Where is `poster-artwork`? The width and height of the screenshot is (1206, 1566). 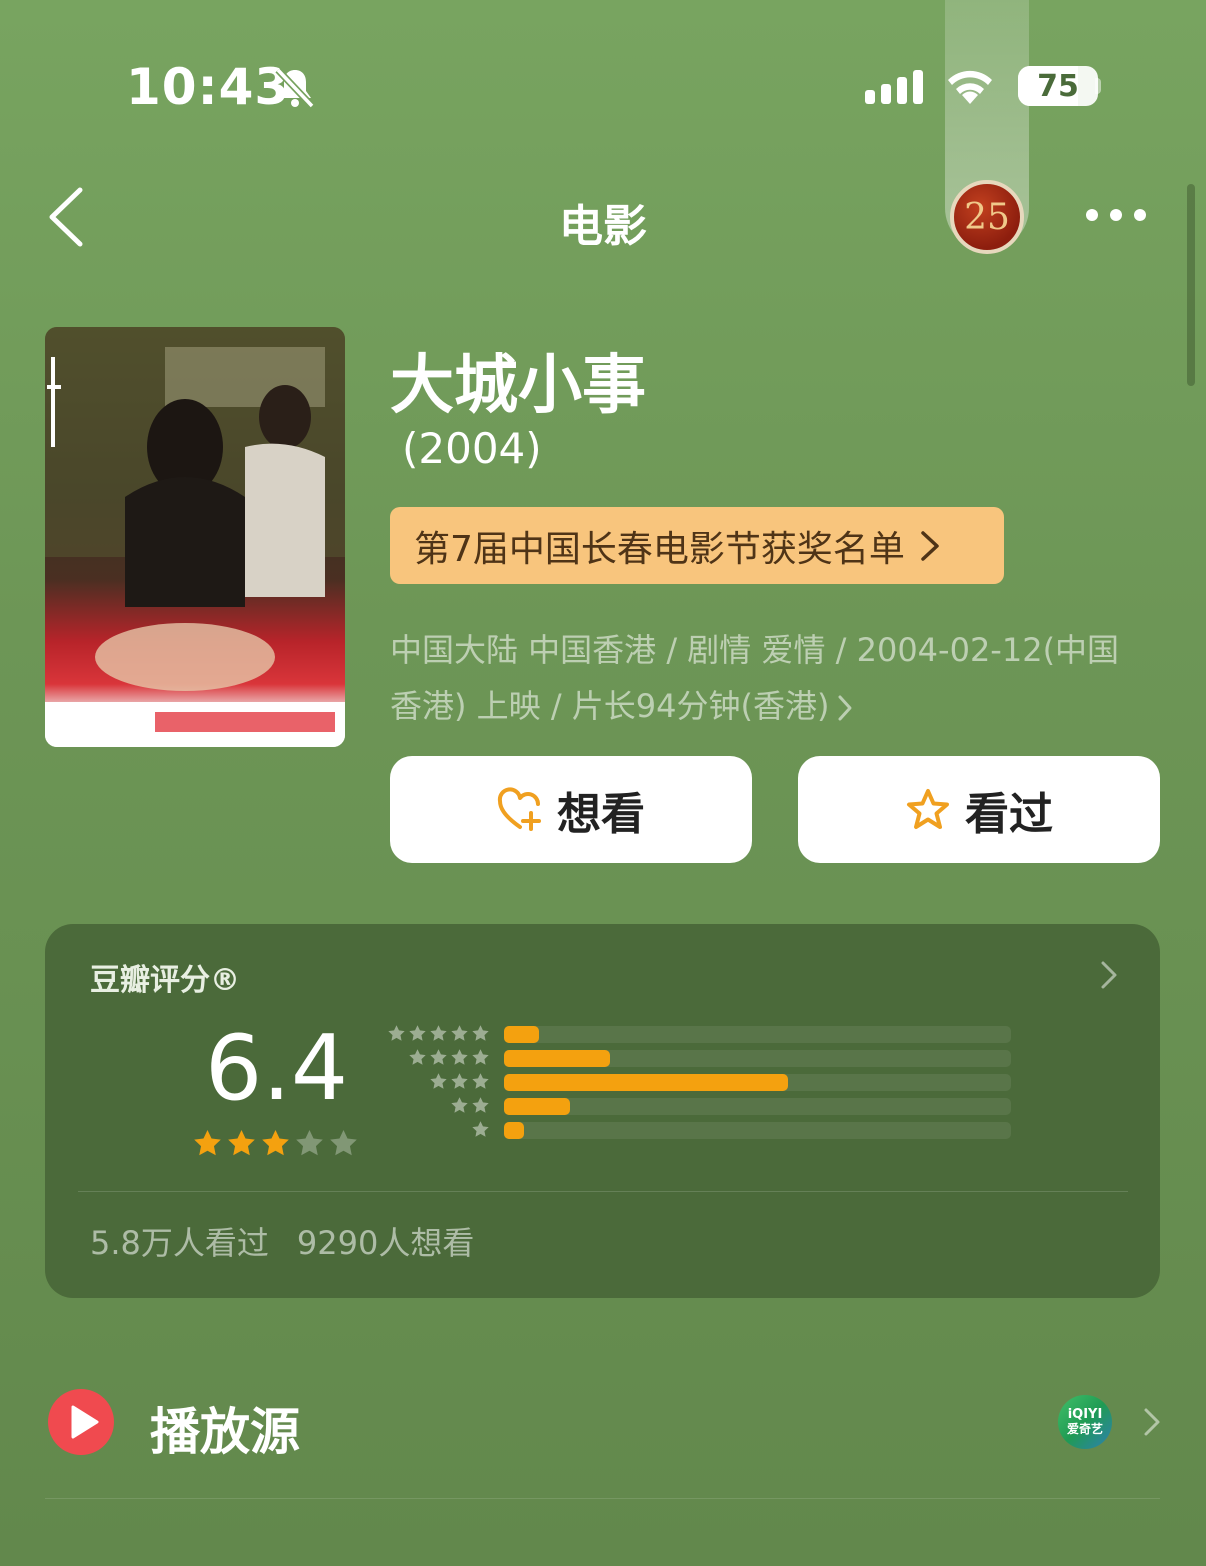
poster-artwork is located at coordinates (195, 537).